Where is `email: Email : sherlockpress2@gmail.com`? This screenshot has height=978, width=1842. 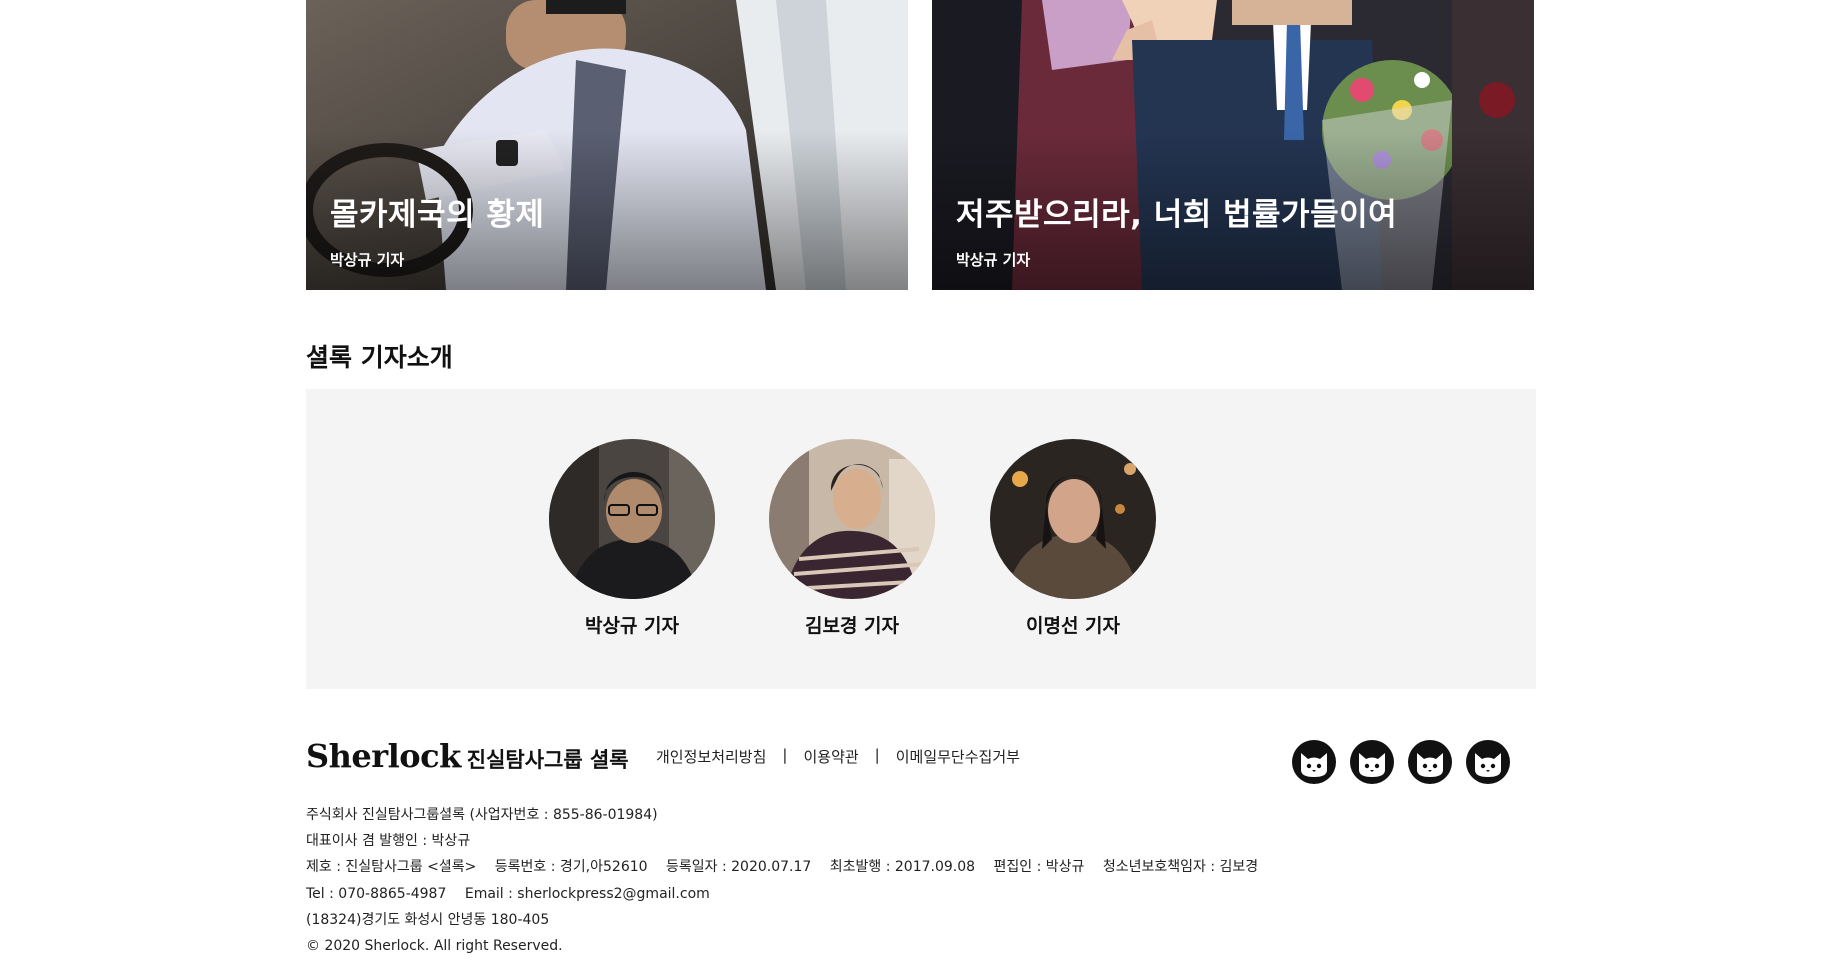 email: Email : sherlockpress2@gmail.com is located at coordinates (587, 894).